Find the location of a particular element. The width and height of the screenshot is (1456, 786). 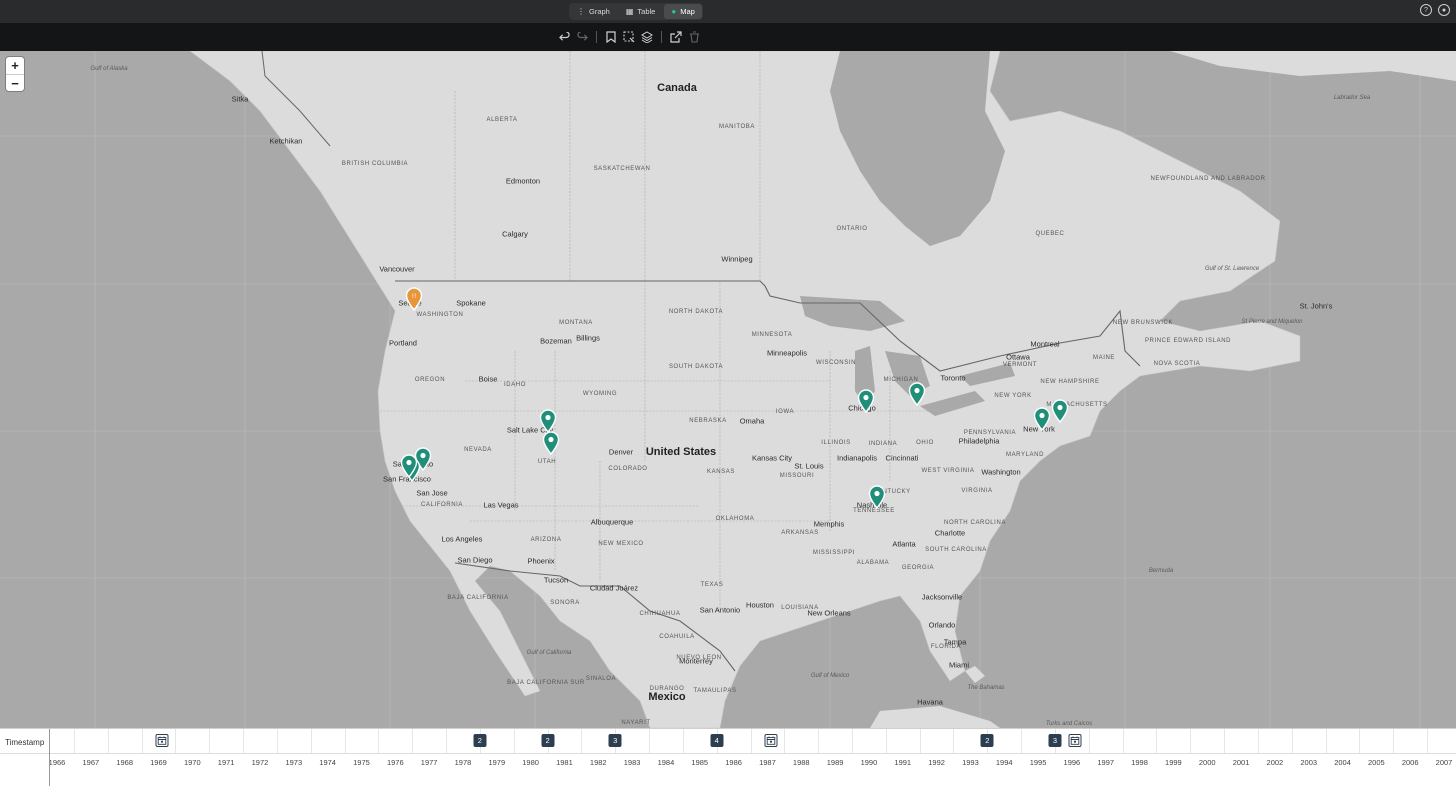

user-icon: ● is located at coordinates (1444, 10).